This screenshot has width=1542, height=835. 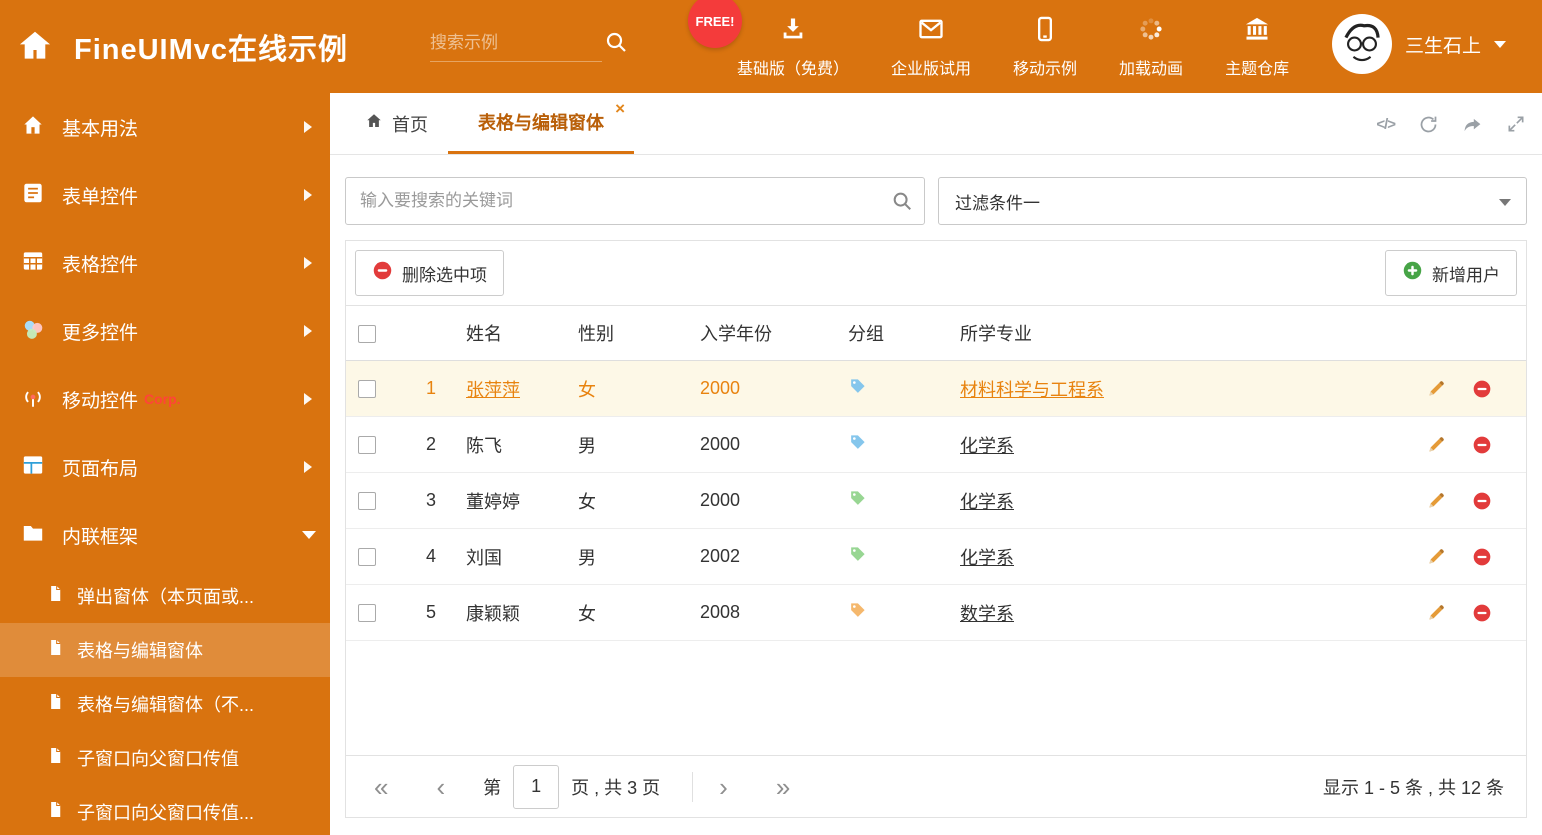 What do you see at coordinates (1472, 124) in the screenshot?
I see `share-icon` at bounding box center [1472, 124].